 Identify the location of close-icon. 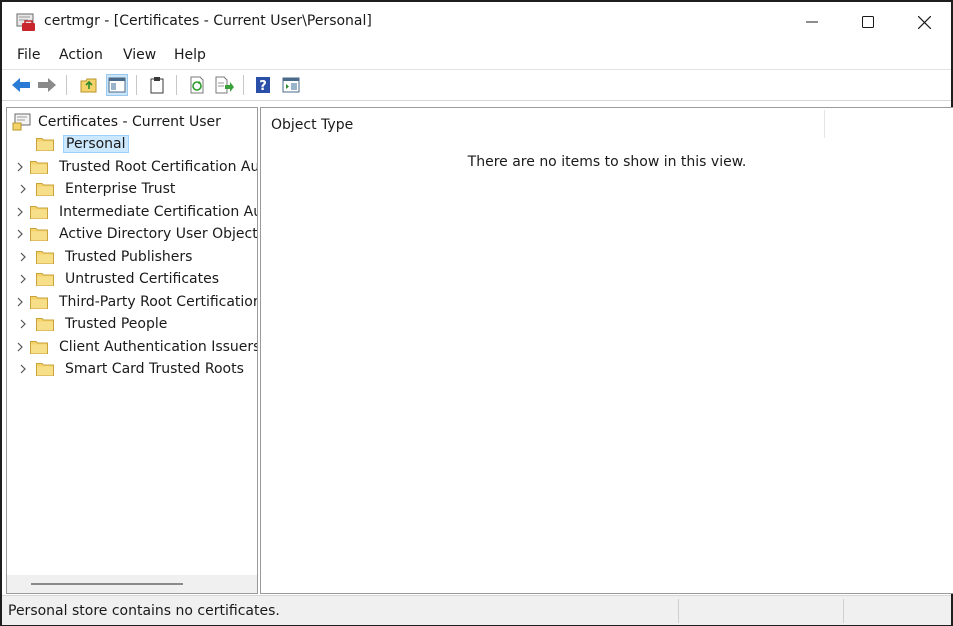
(924, 22).